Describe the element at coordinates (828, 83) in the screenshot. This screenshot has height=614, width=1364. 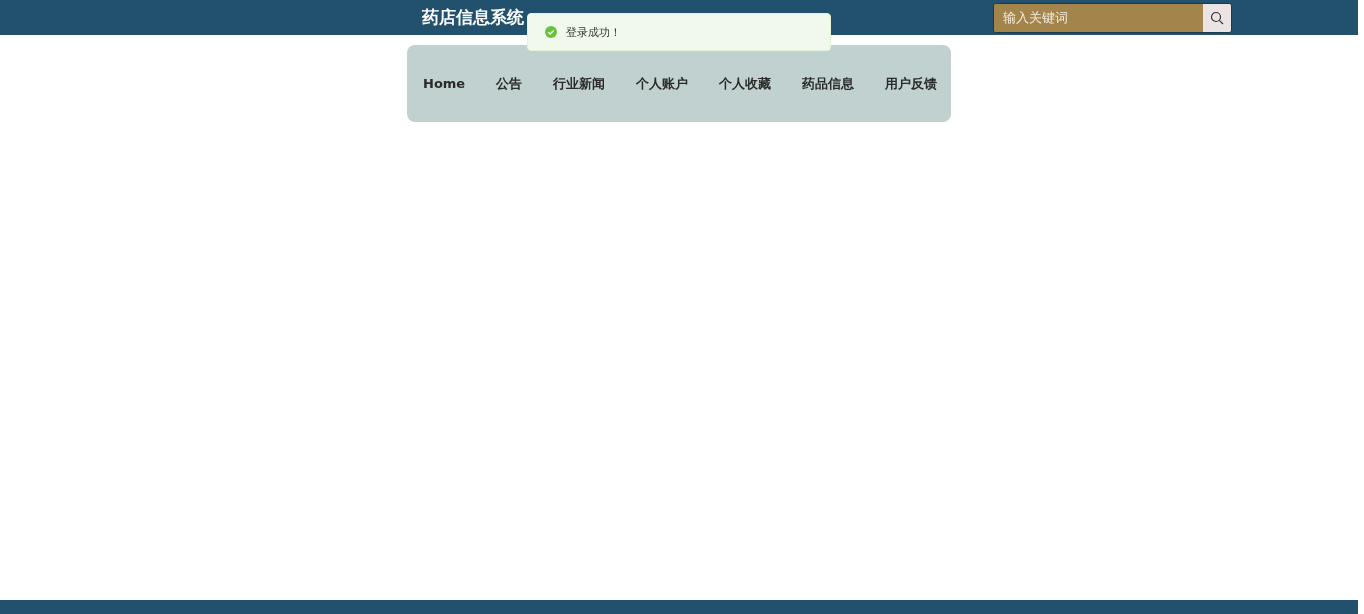
I see `nav-link: 药品信息` at that location.